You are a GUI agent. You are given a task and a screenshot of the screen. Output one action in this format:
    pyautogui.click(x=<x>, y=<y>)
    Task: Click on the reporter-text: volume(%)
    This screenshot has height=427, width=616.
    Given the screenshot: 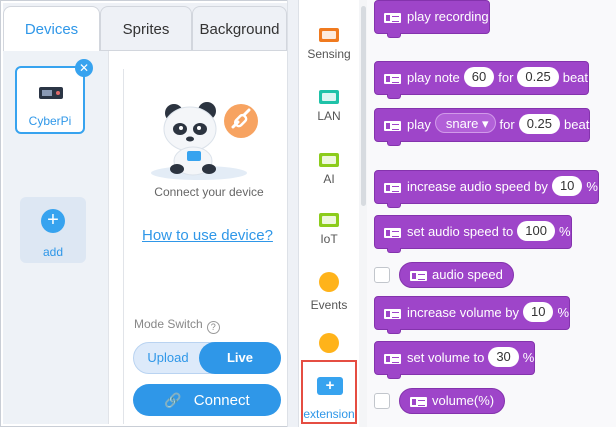 What is the action you would take?
    pyautogui.click(x=463, y=400)
    